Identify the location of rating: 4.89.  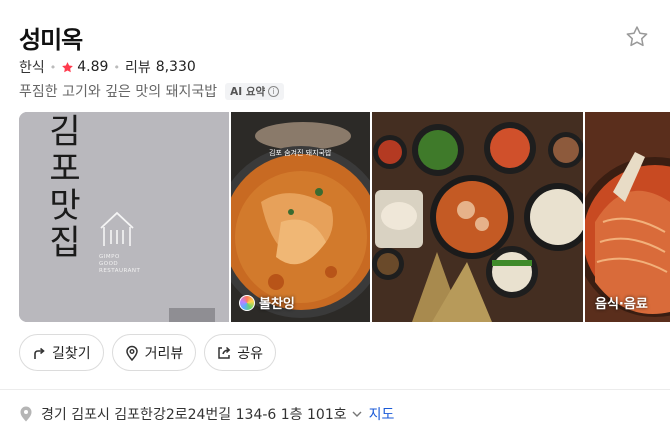
(93, 67).